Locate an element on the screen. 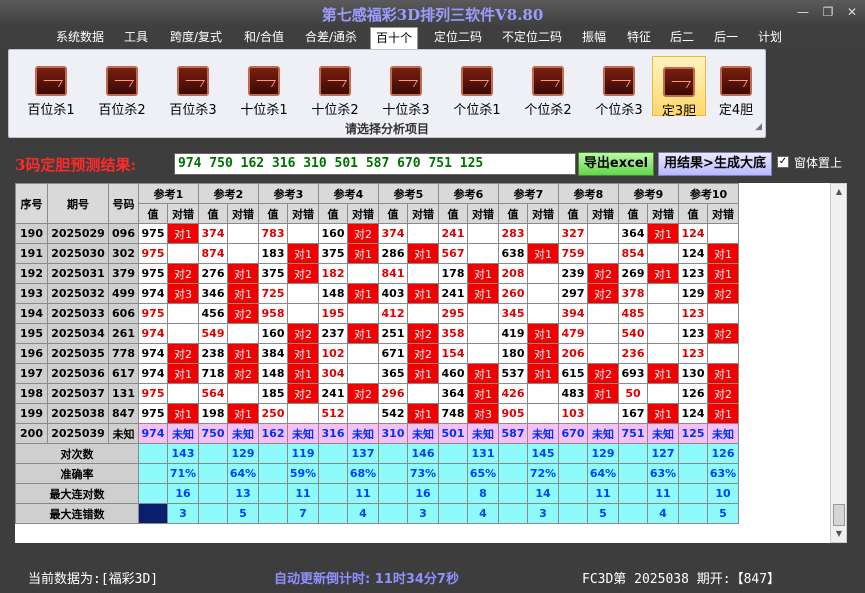 This screenshot has height=593, width=865. close-button: ✕ is located at coordinates (852, 12).